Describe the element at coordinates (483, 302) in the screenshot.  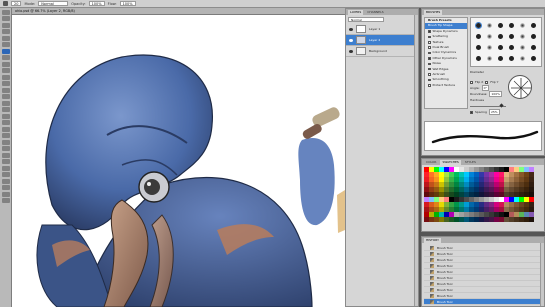
I see `history-row: Brush Tool` at that location.